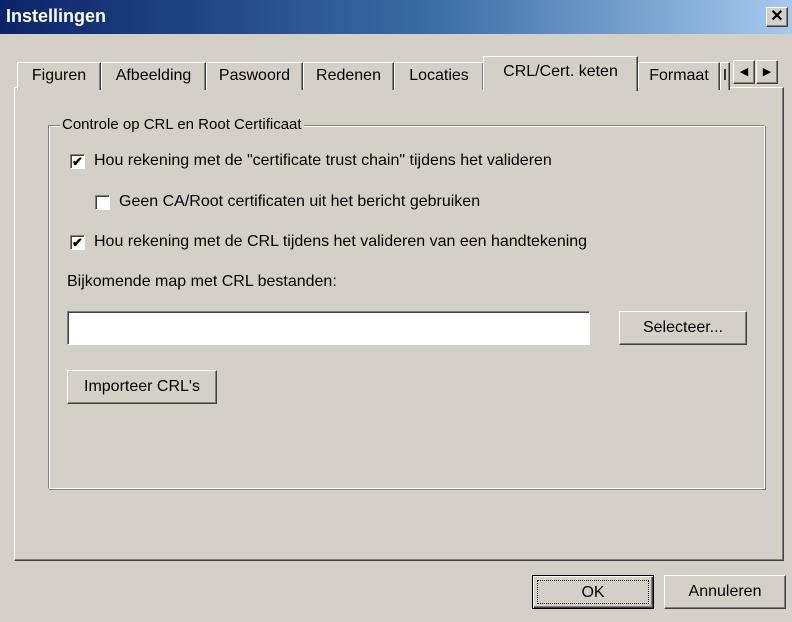 This screenshot has height=622, width=792. What do you see at coordinates (77, 242) in the screenshot?
I see `crl-checkbox: ✔` at bounding box center [77, 242].